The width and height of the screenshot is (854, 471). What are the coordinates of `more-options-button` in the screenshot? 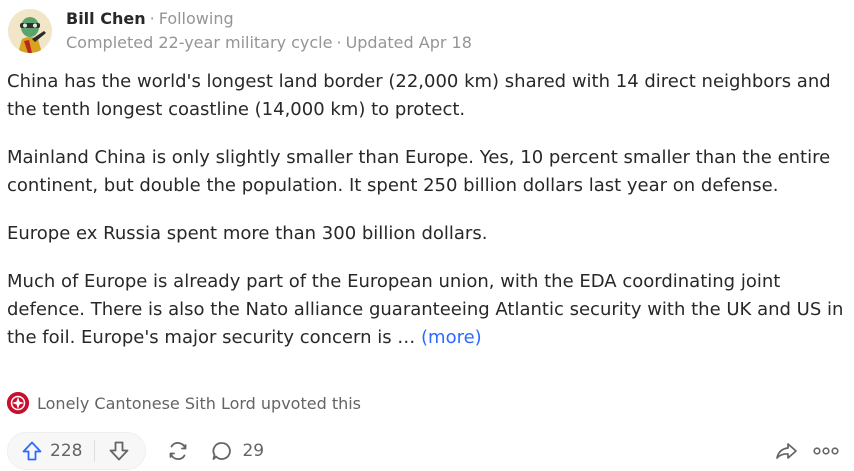 It's located at (826, 451).